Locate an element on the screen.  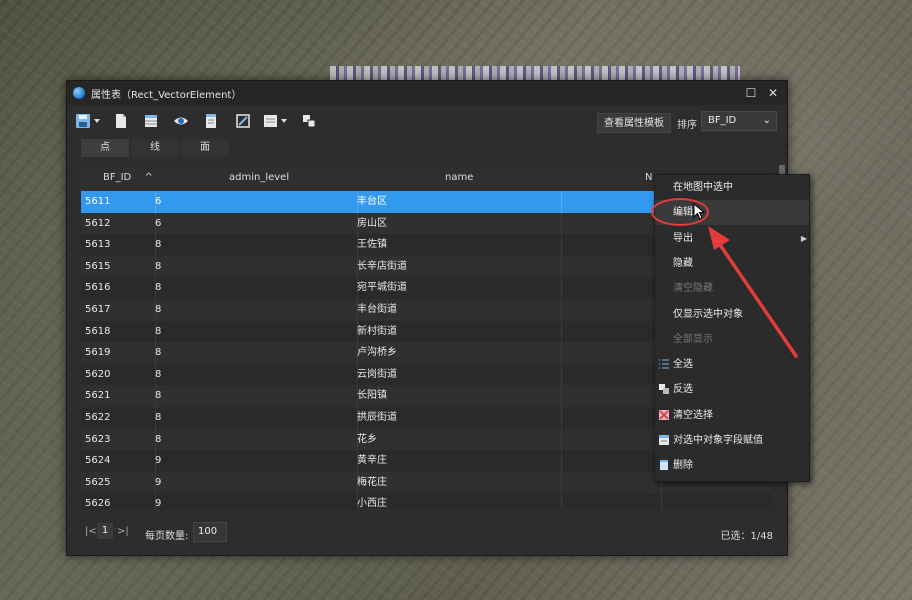
cell-name: 丰台街道 is located at coordinates (458, 310).